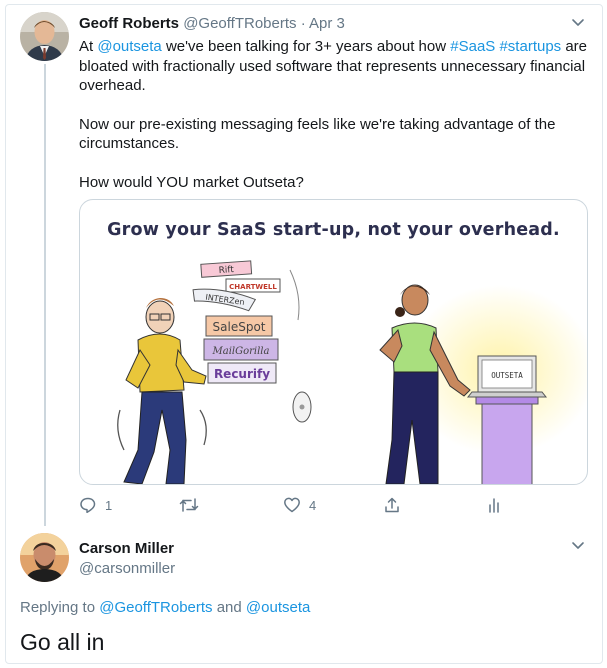 Image resolution: width=607 pixels, height=668 pixels. I want to click on hashtag-link: #startups, so click(530, 46).